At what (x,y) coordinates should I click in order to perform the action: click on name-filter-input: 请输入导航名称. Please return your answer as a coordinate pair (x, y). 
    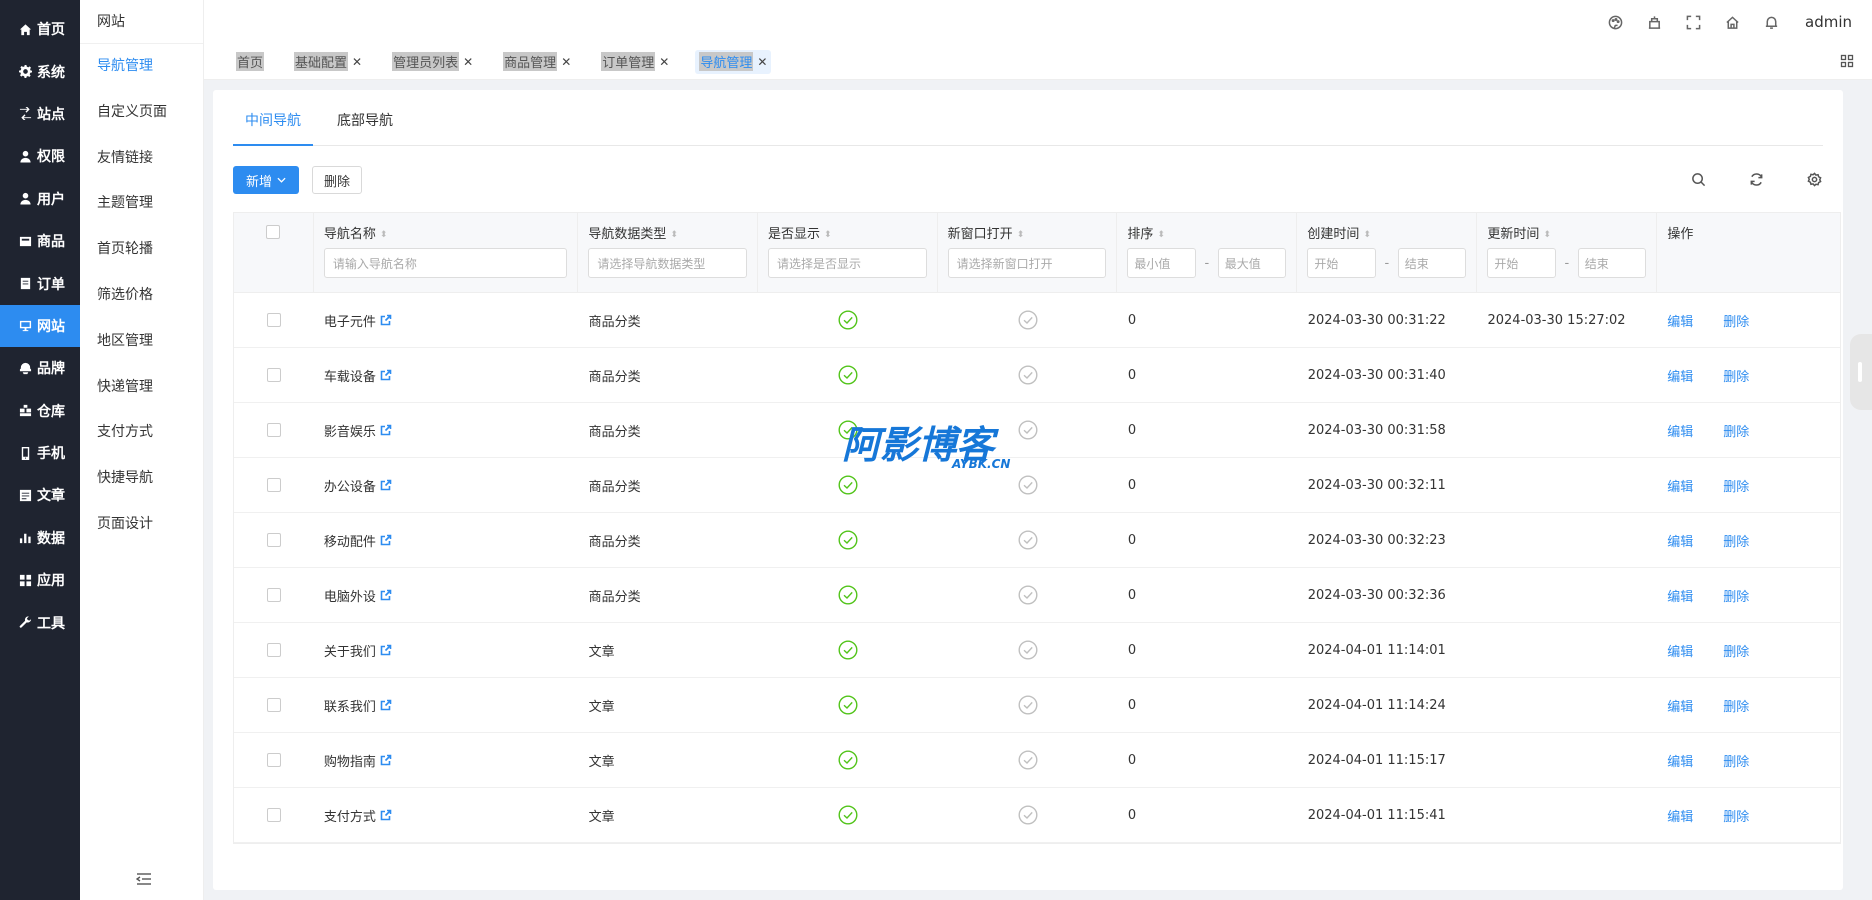
    Looking at the image, I should click on (445, 263).